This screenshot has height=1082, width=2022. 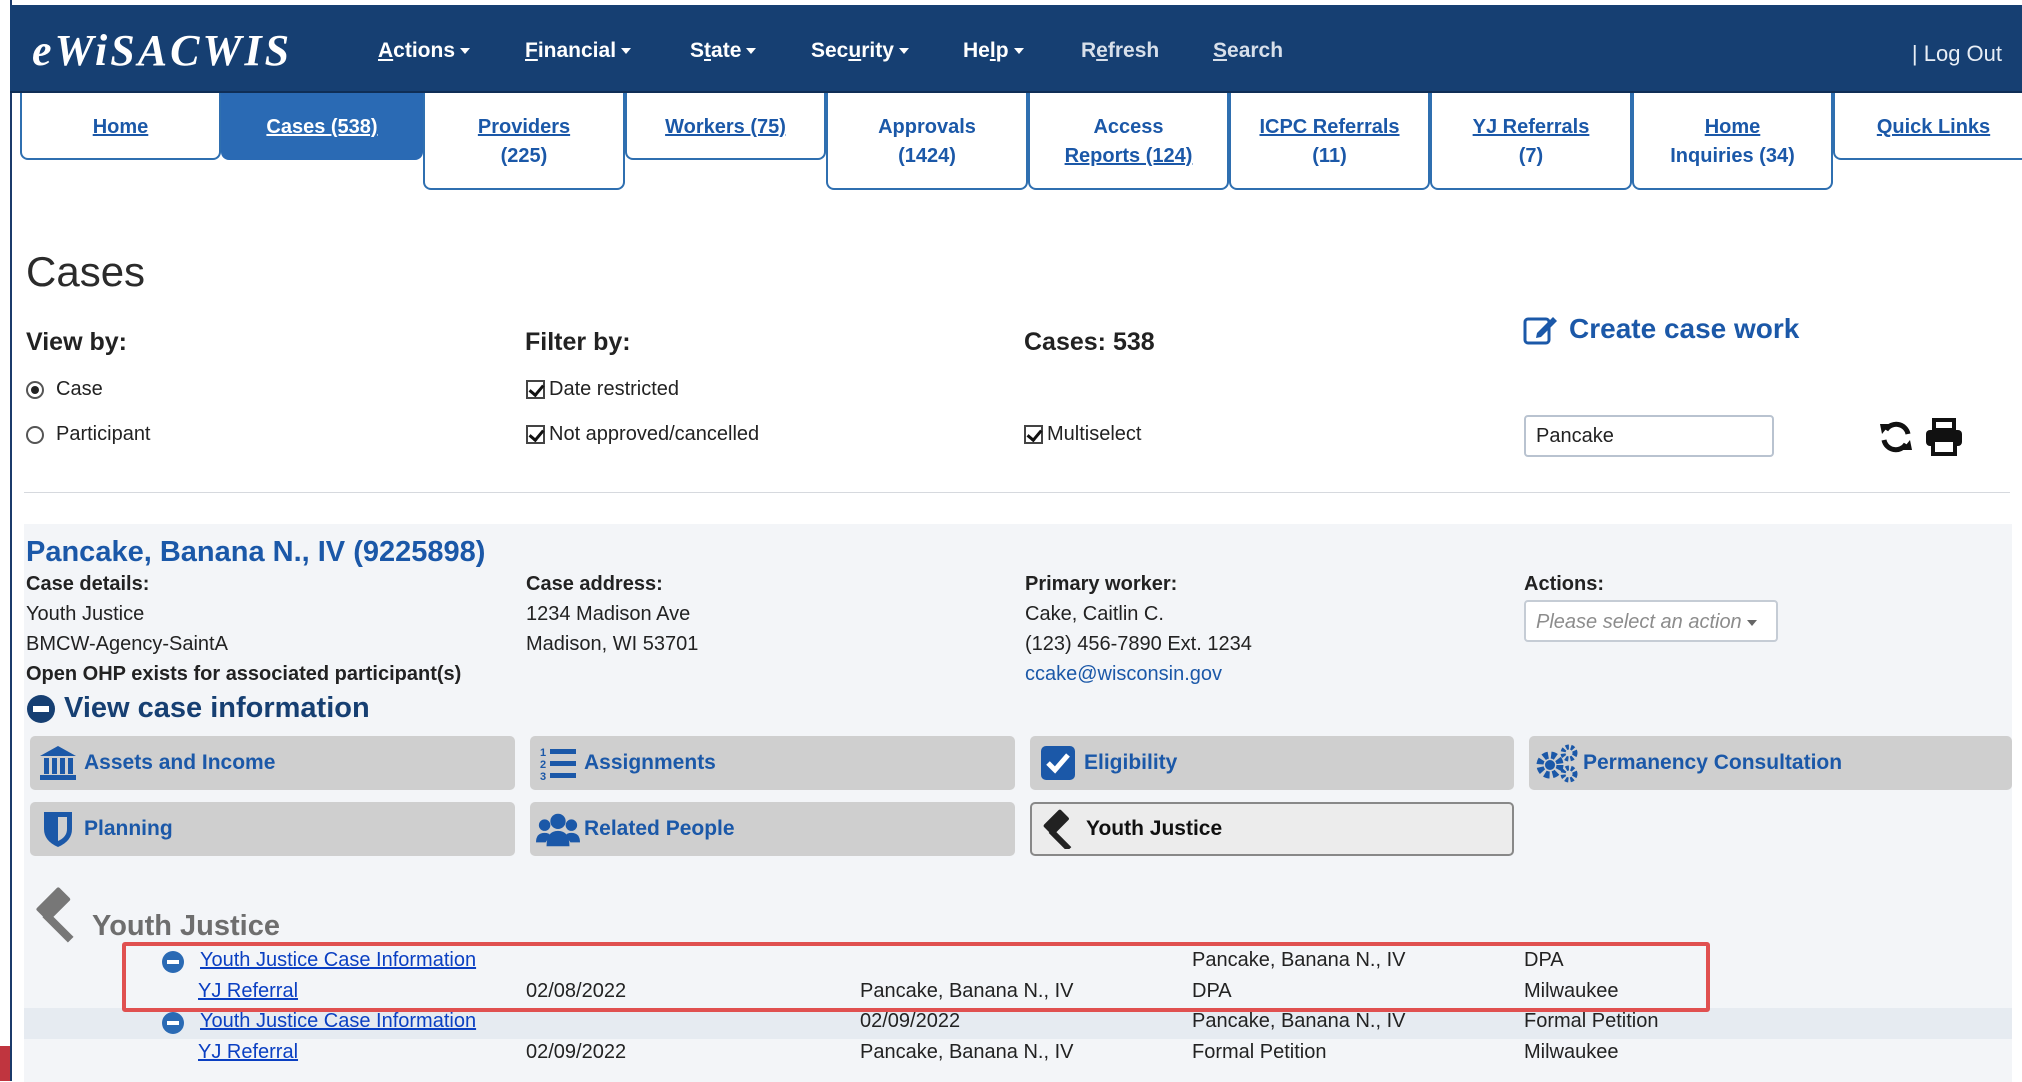 I want to click on bank-icon, so click(x=58, y=763).